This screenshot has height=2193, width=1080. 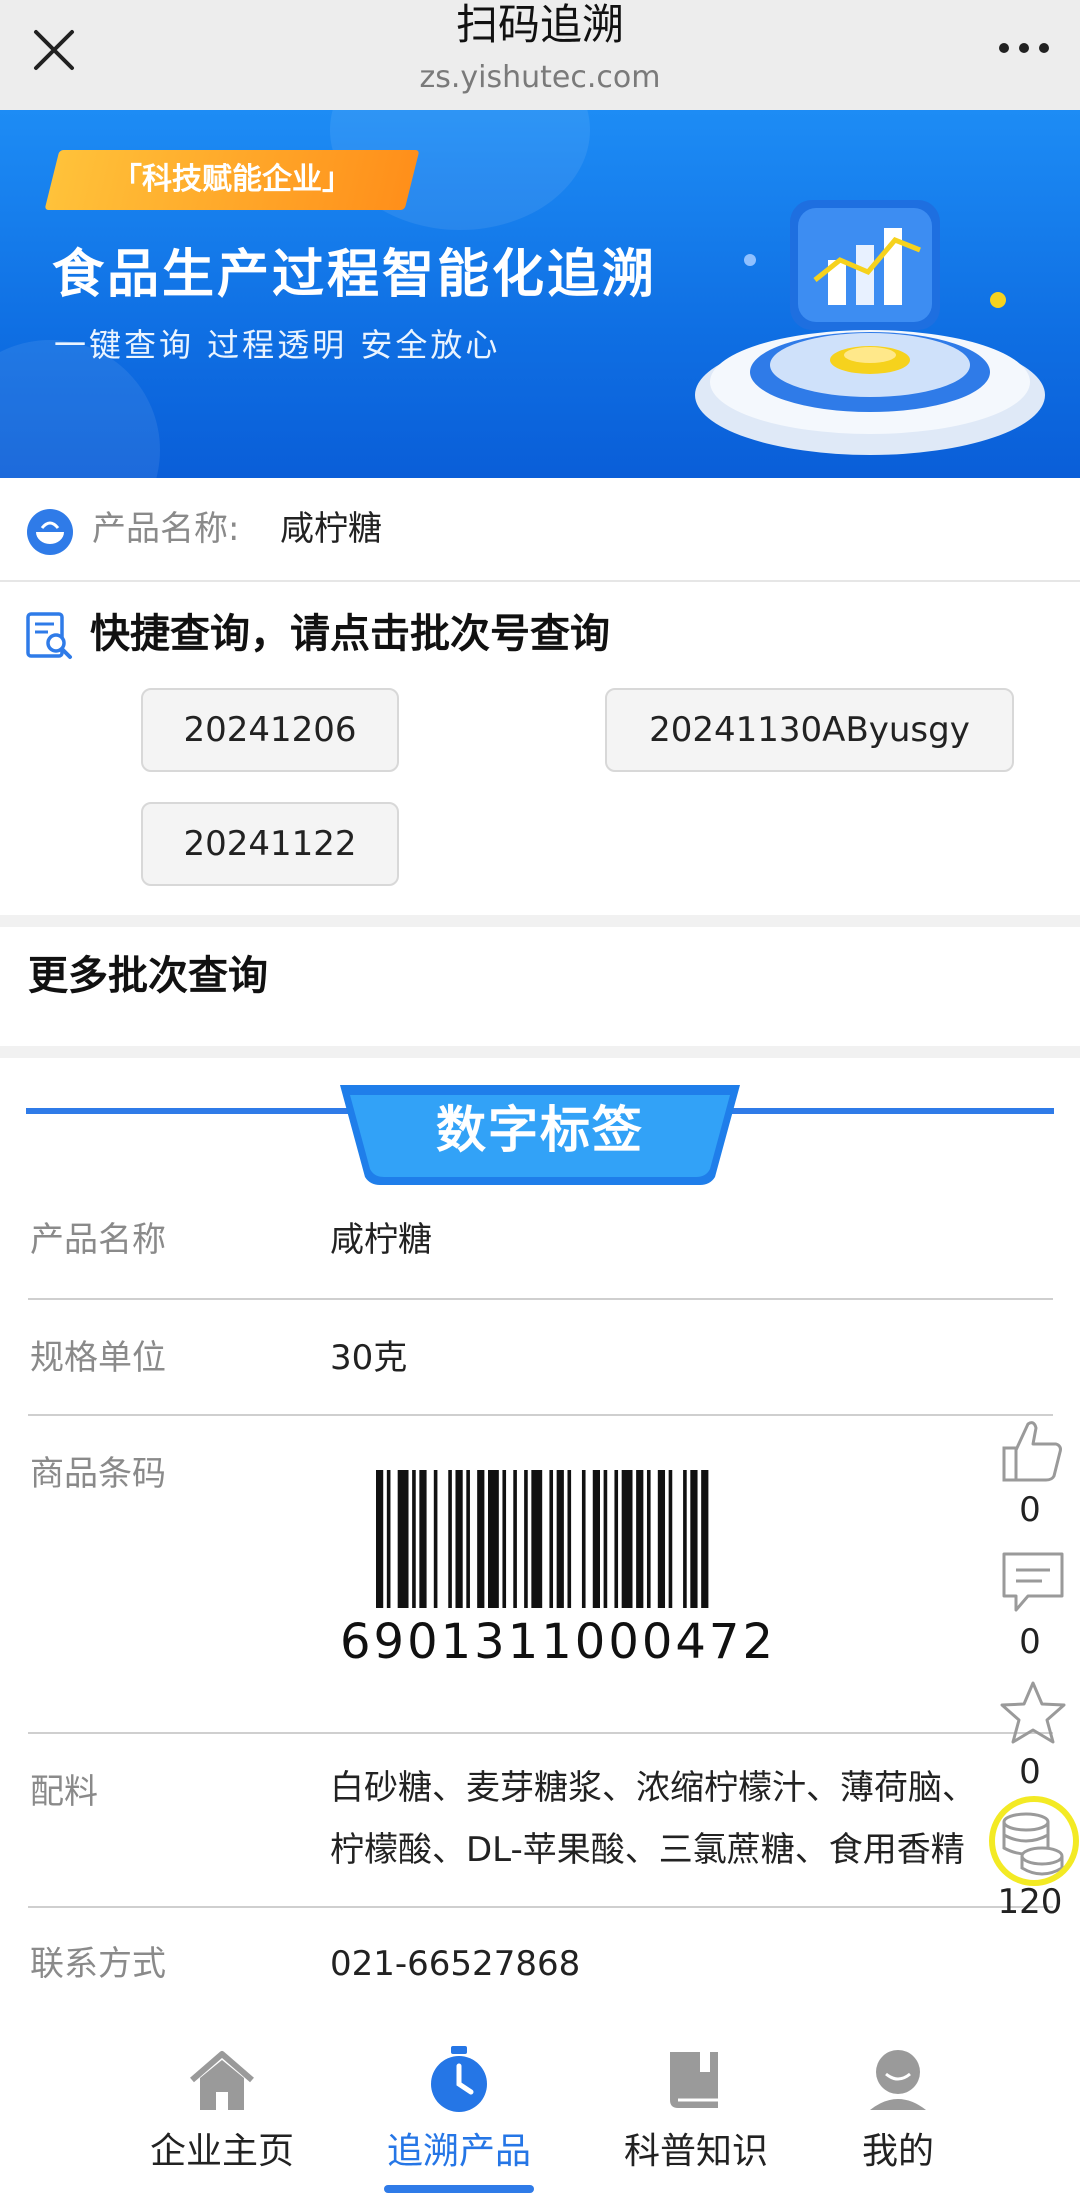 I want to click on nav-item-mine: 我的, so click(x=898, y=2106).